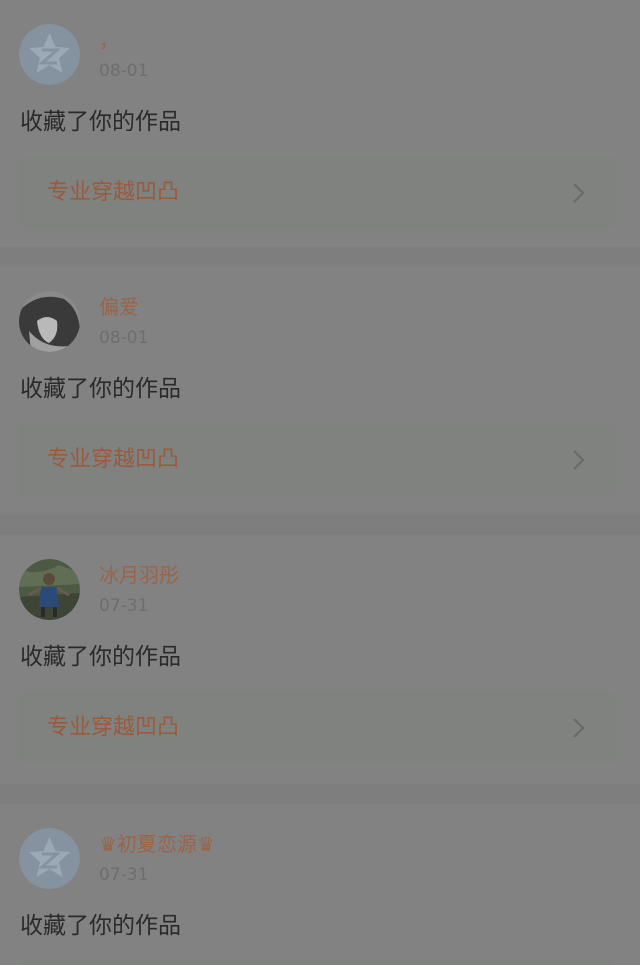  What do you see at coordinates (109, 40) in the screenshot?
I see `user-name: ，` at bounding box center [109, 40].